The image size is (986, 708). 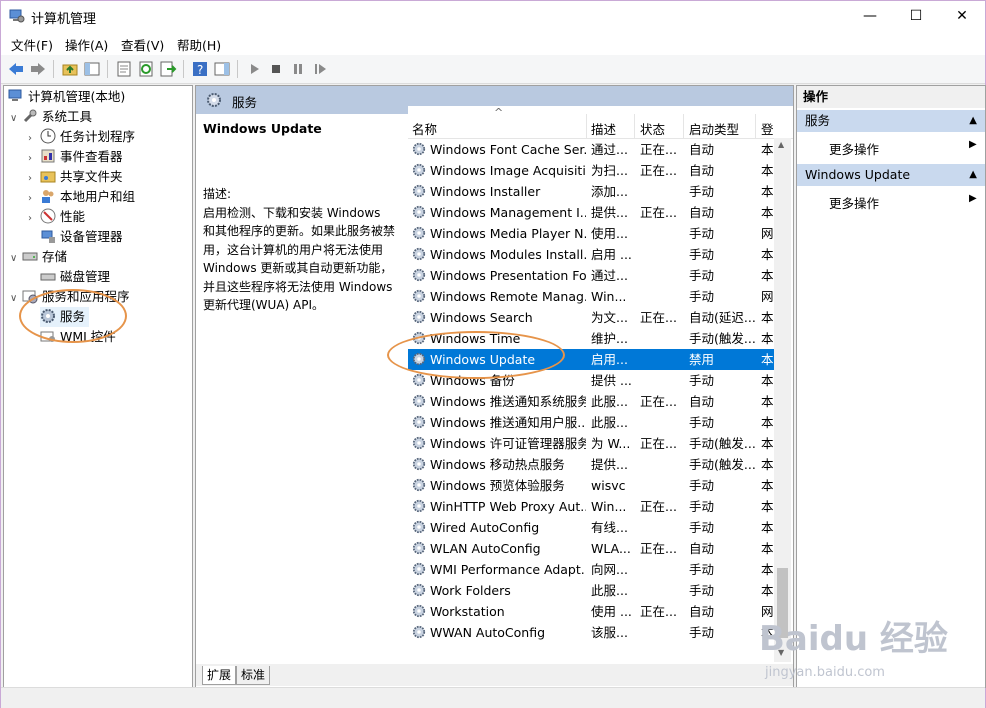 What do you see at coordinates (70, 69) in the screenshot?
I see `up-folder-icon` at bounding box center [70, 69].